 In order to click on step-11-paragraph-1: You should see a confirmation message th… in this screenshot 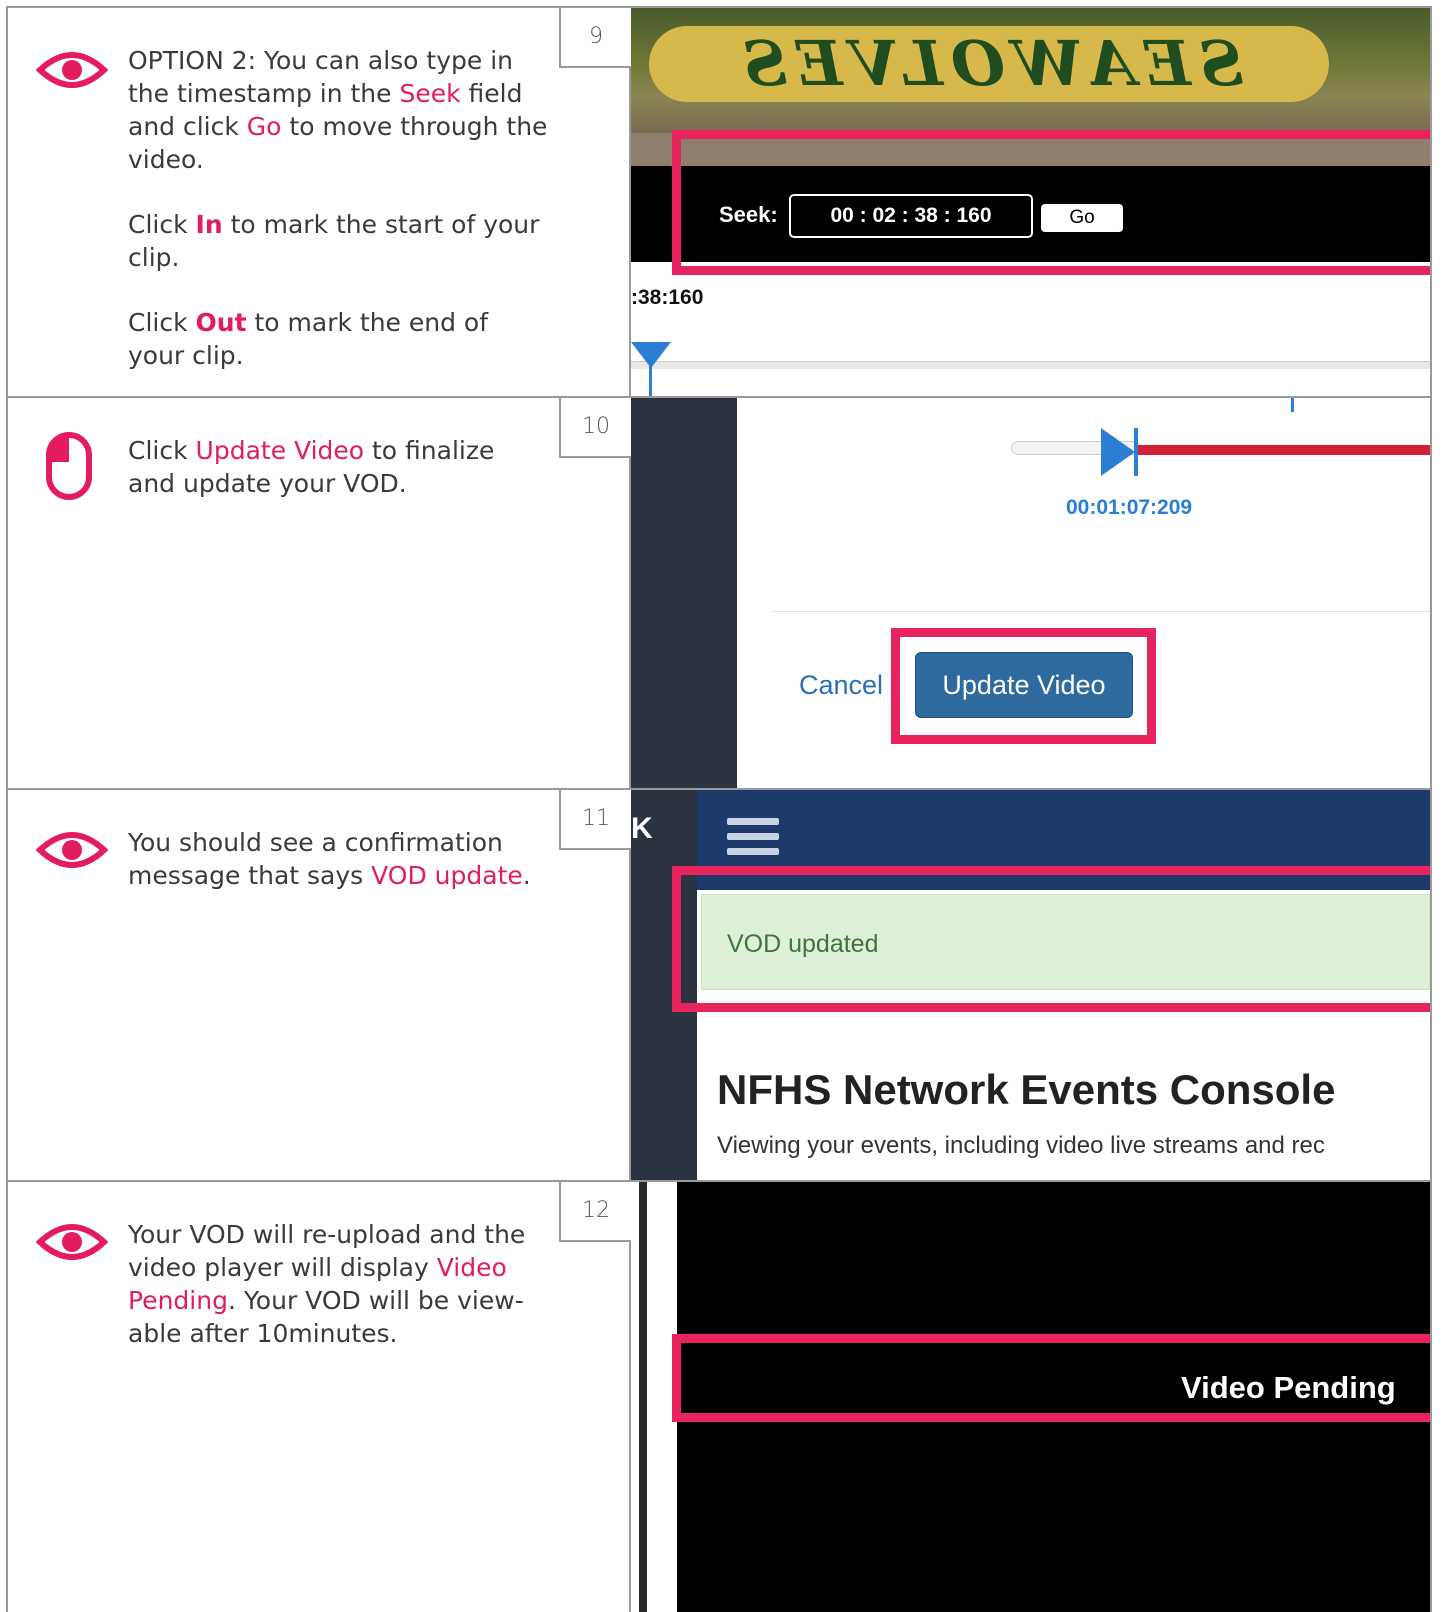, I will do `click(329, 859)`.